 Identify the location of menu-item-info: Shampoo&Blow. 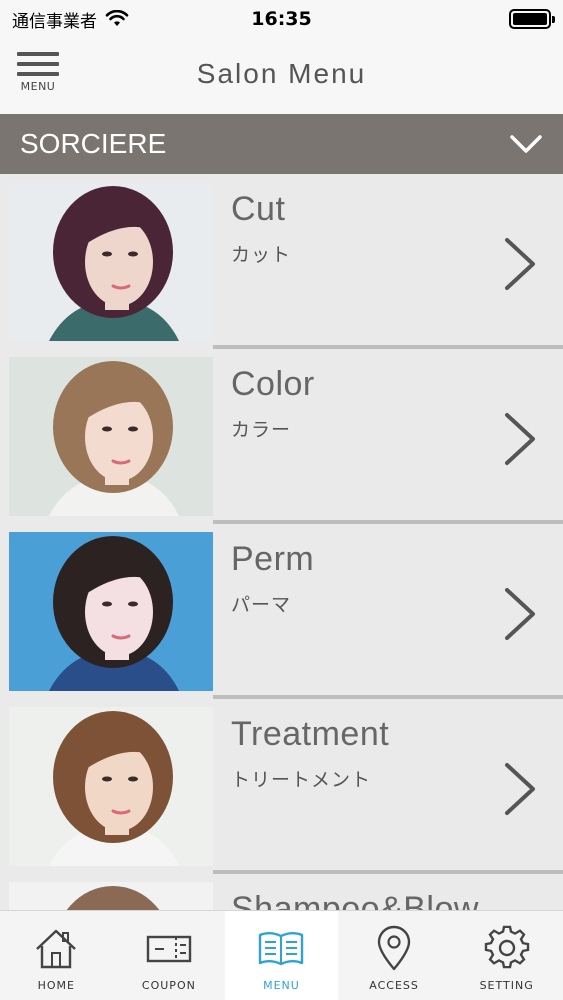
(388, 892).